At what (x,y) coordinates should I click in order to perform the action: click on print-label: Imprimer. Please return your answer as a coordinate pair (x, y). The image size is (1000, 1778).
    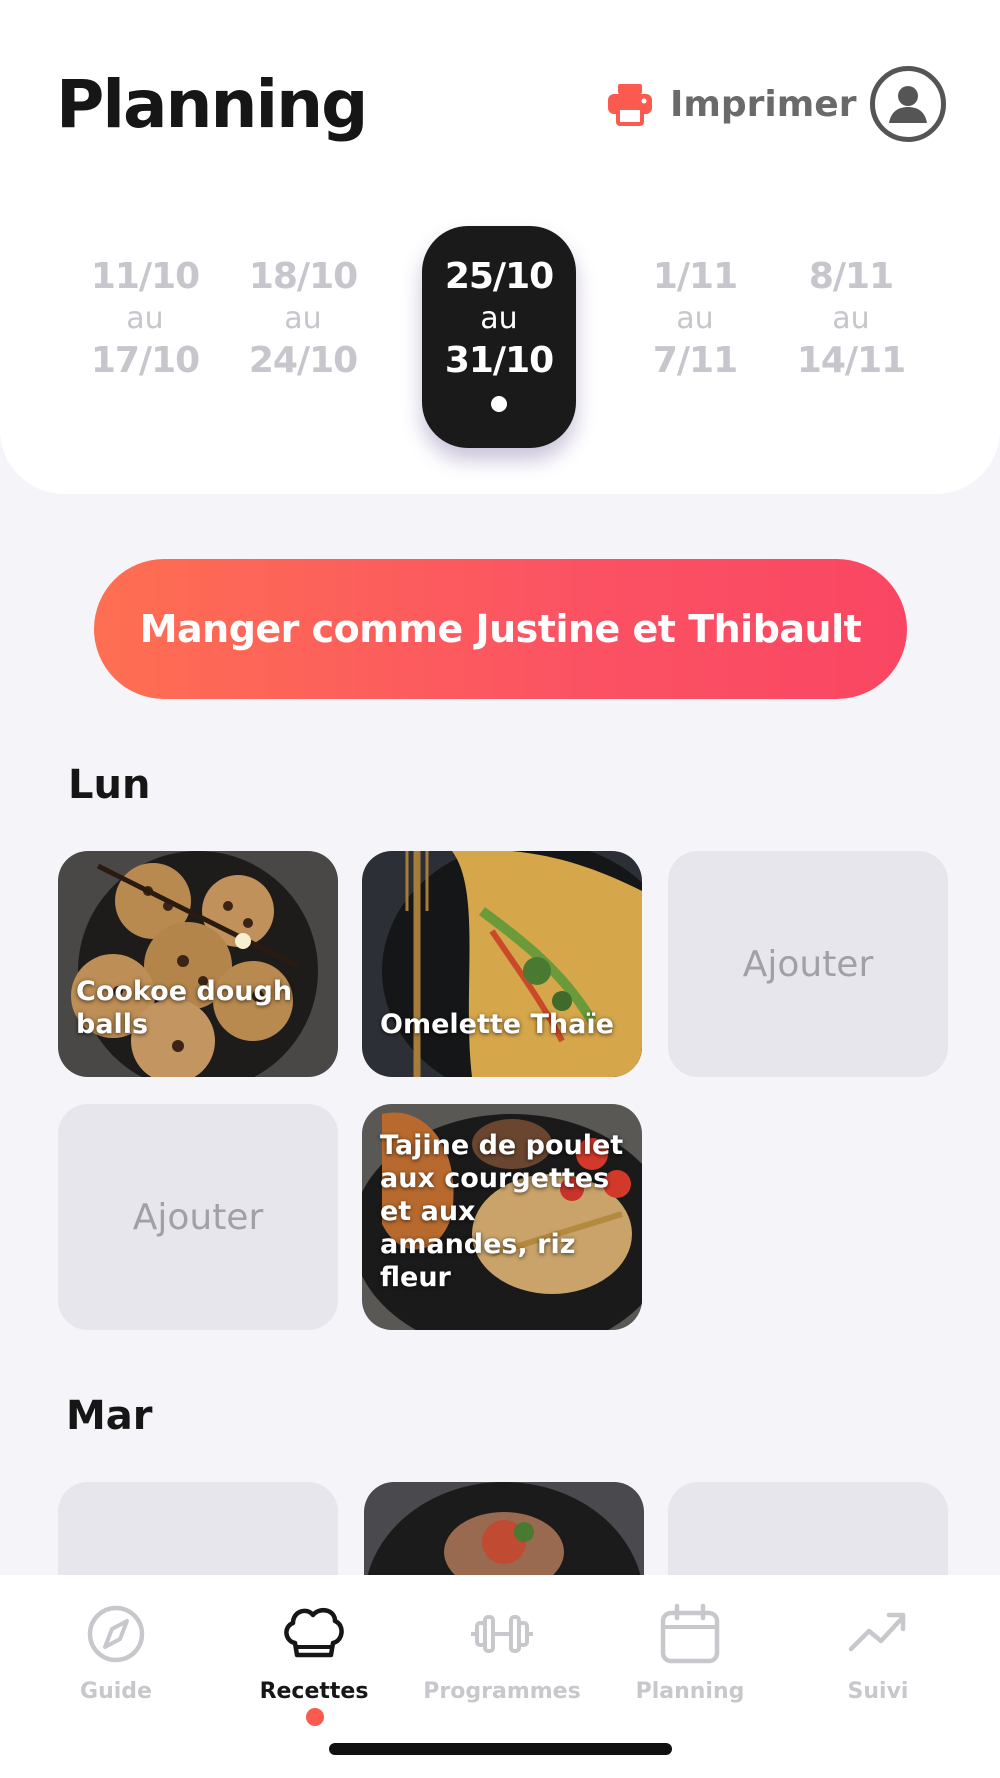
    Looking at the image, I should click on (763, 104).